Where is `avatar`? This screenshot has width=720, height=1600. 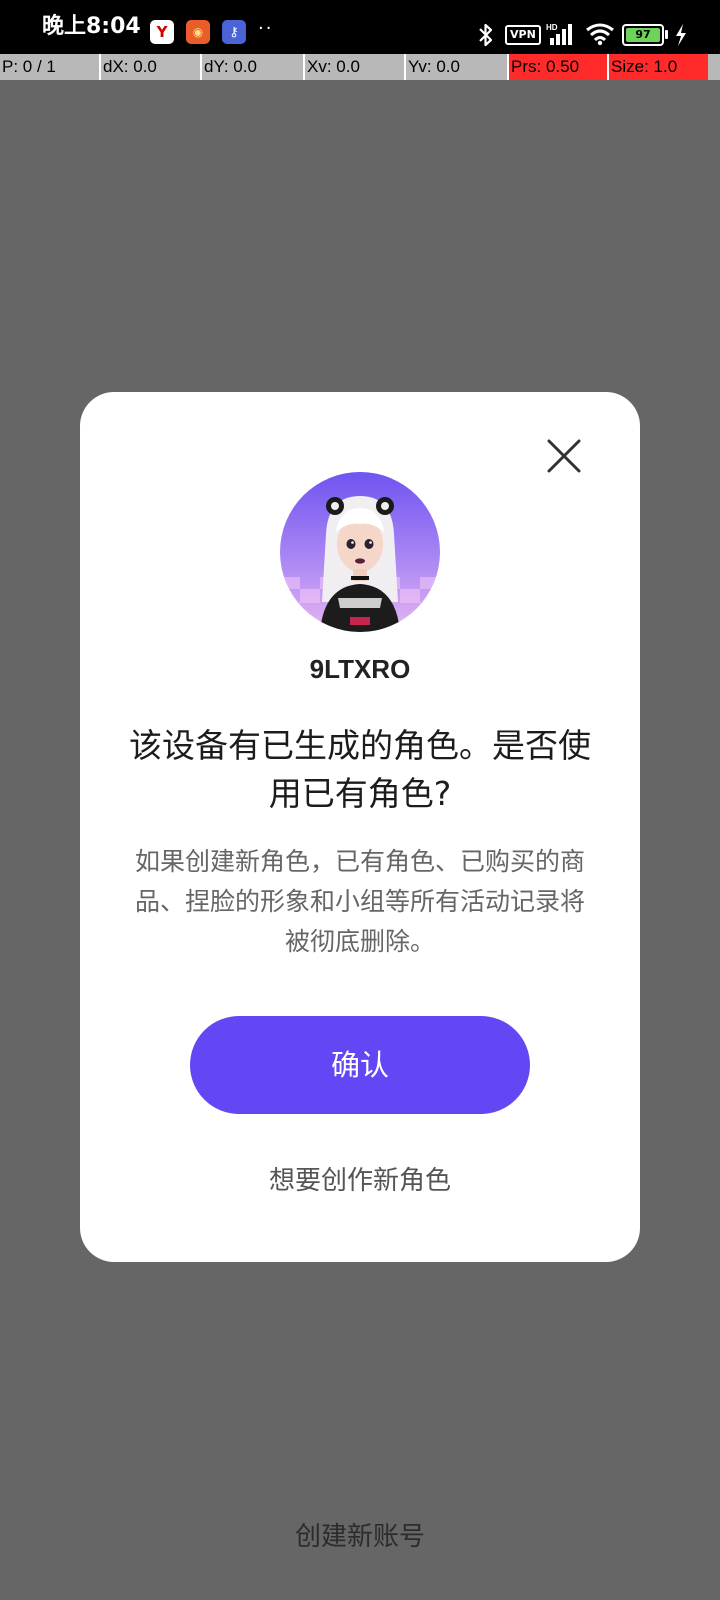 avatar is located at coordinates (360, 552).